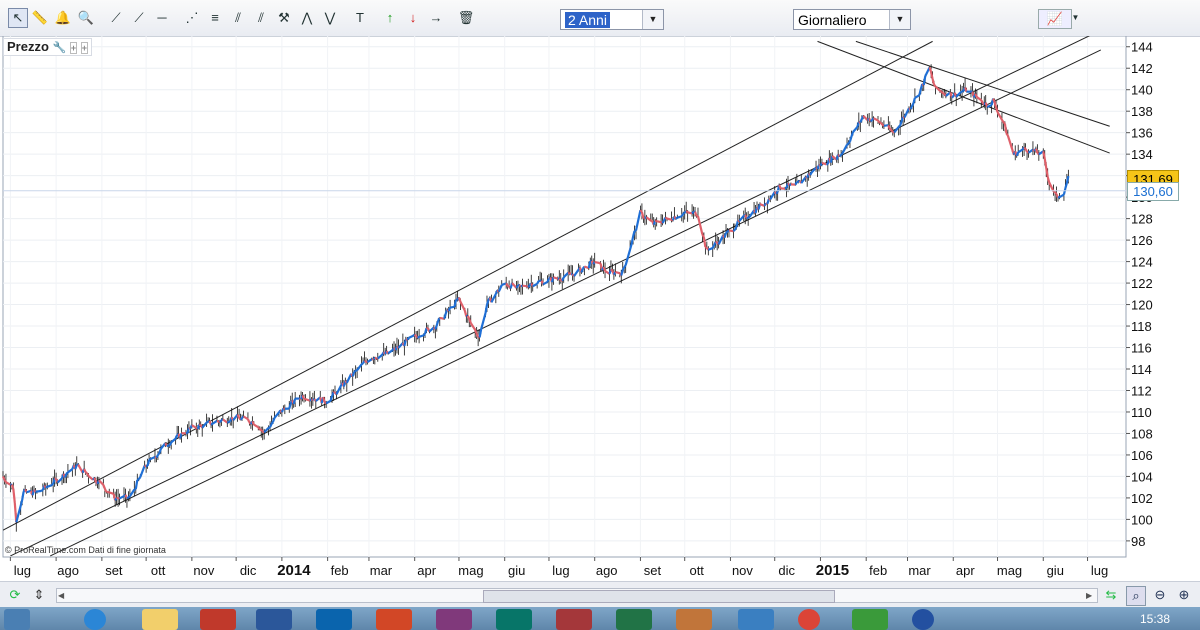 This screenshot has width=1200, height=630. Describe the element at coordinates (1075, 18) in the screenshot. I see `chevron-down-icon: ▼` at that location.